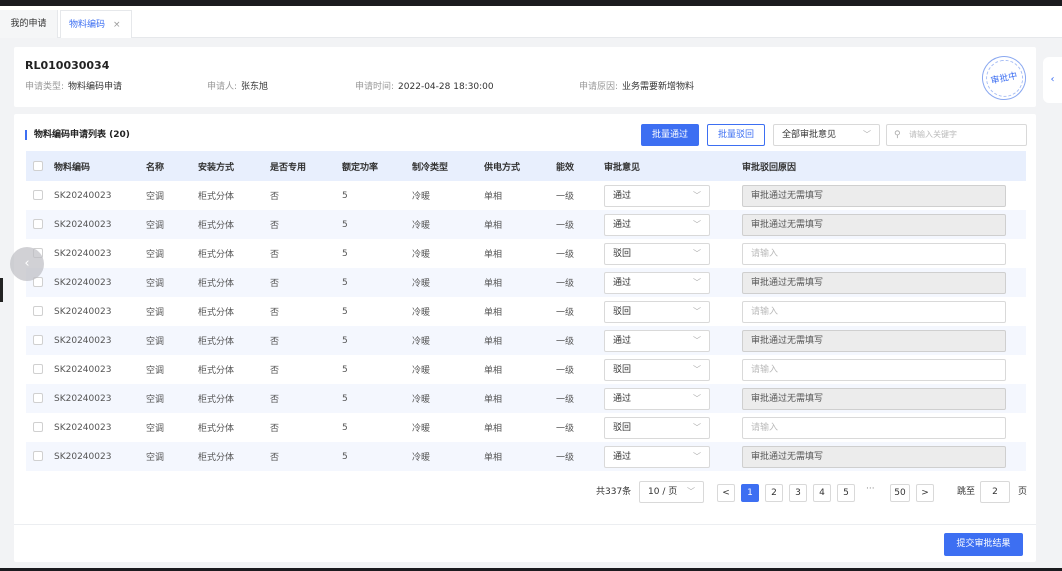 The height and width of the screenshot is (571, 1062). I want to click on batch-reject-button: 批量驳回, so click(736, 135).